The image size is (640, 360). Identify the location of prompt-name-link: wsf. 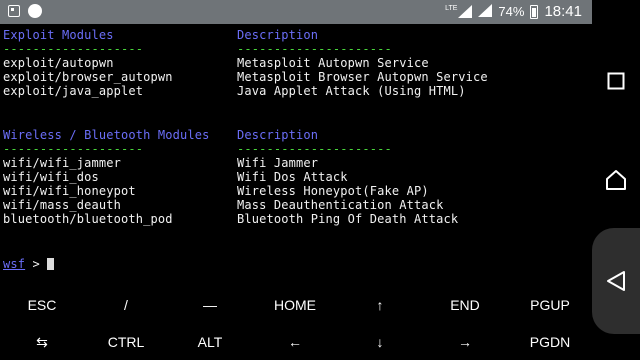
(14, 264).